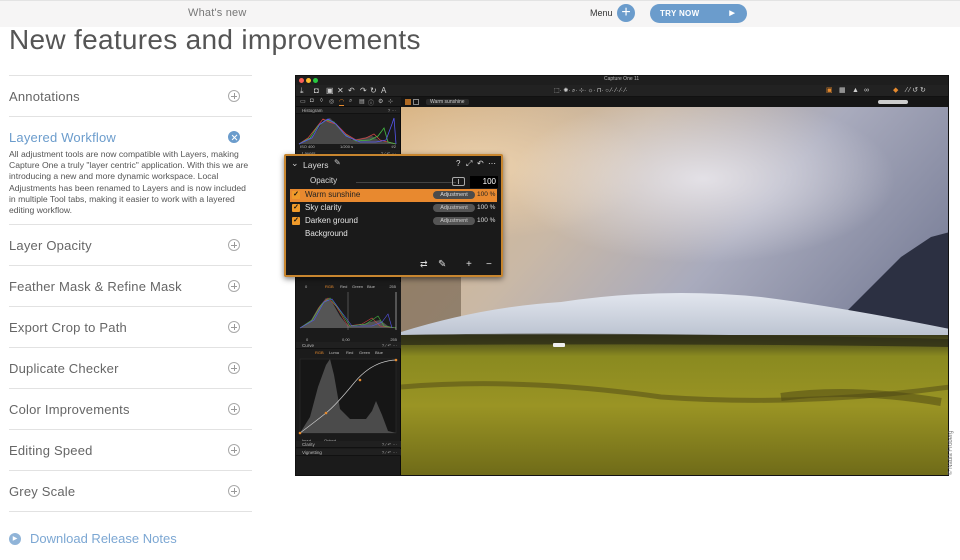 The height and width of the screenshot is (560, 960). What do you see at coordinates (362, 101) in the screenshot?
I see `adjustments-tab-icon: ▤` at bounding box center [362, 101].